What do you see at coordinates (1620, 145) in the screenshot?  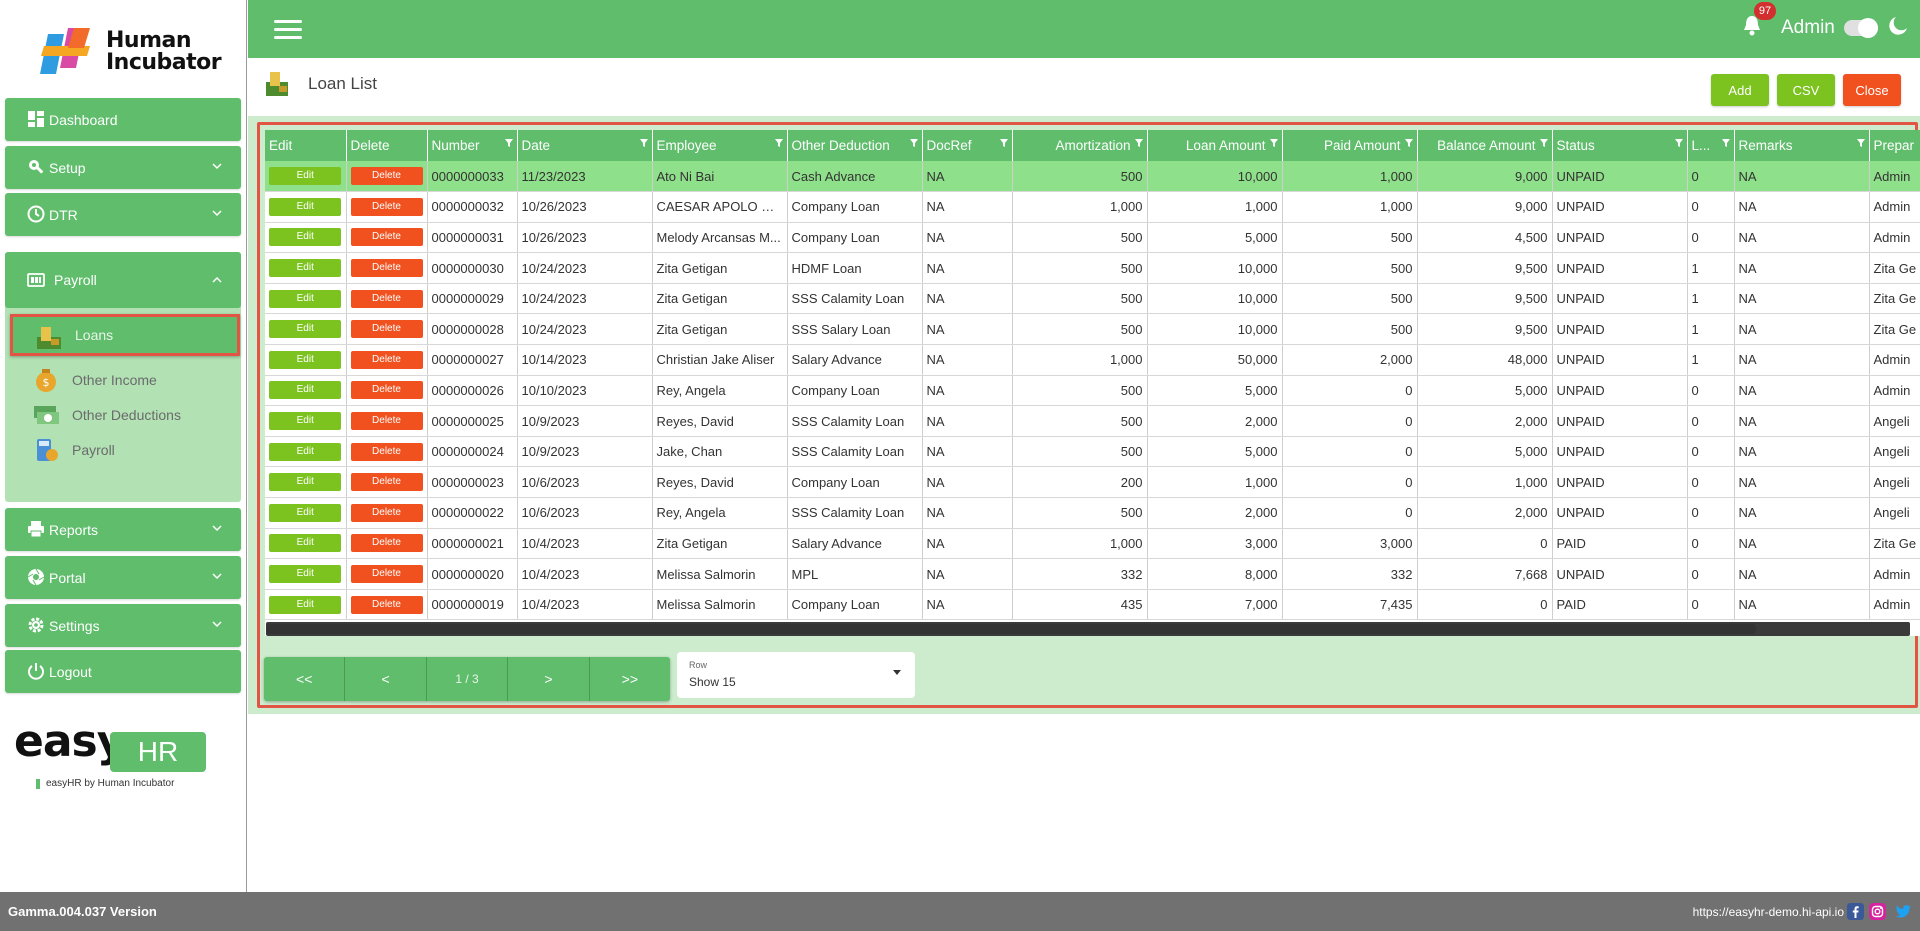 I see `column-header: Status` at bounding box center [1620, 145].